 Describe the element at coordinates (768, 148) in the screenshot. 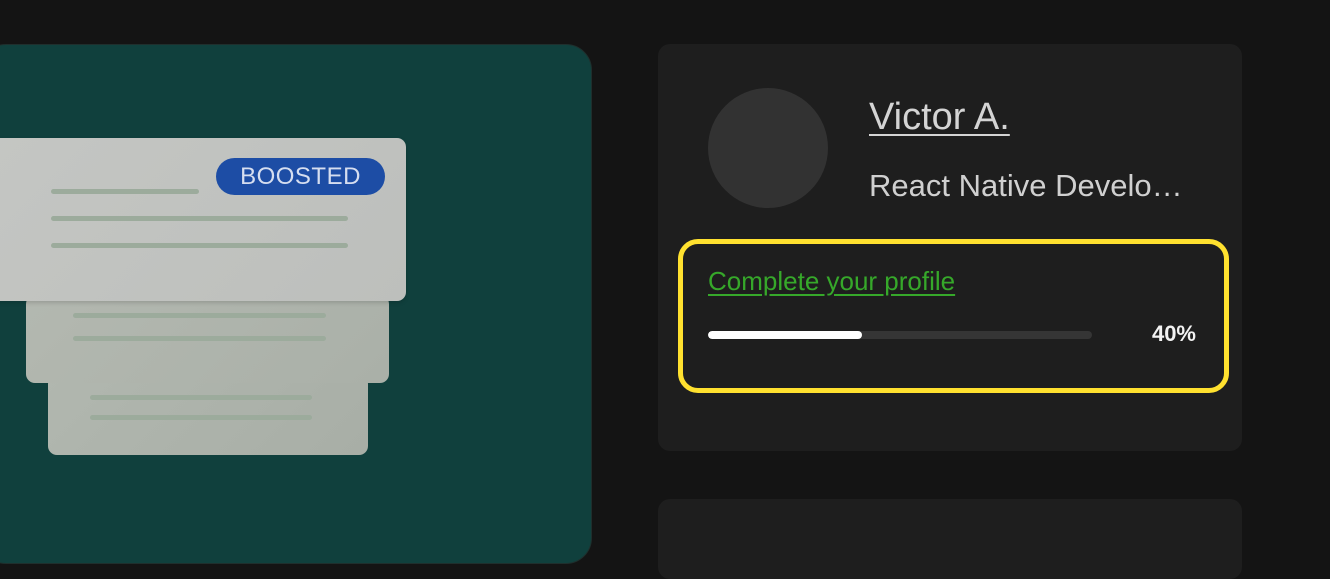

I see `avatar` at that location.